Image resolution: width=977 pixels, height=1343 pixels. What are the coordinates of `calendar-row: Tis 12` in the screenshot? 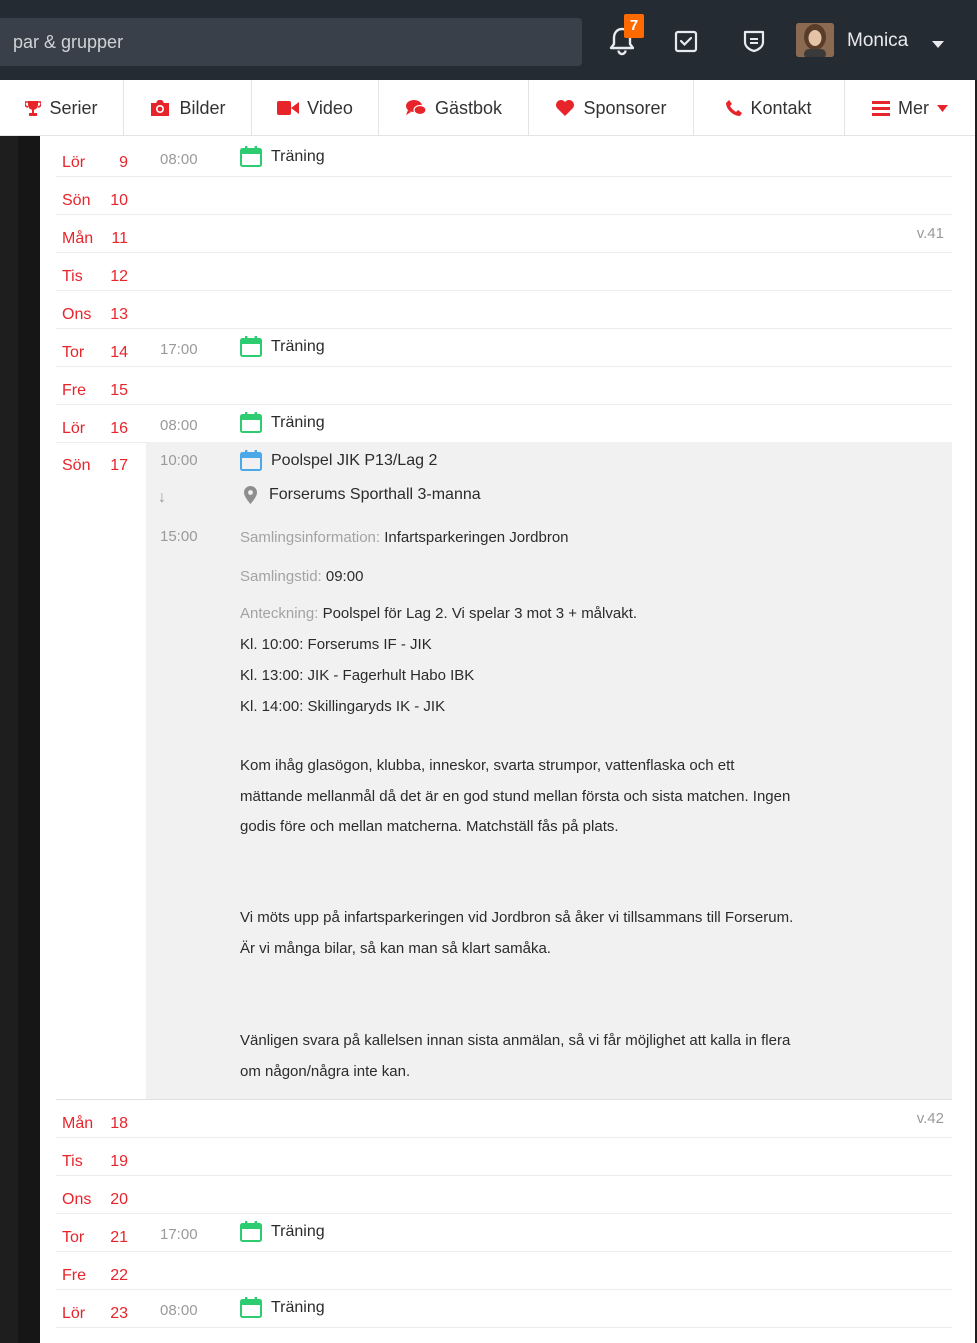 It's located at (504, 272).